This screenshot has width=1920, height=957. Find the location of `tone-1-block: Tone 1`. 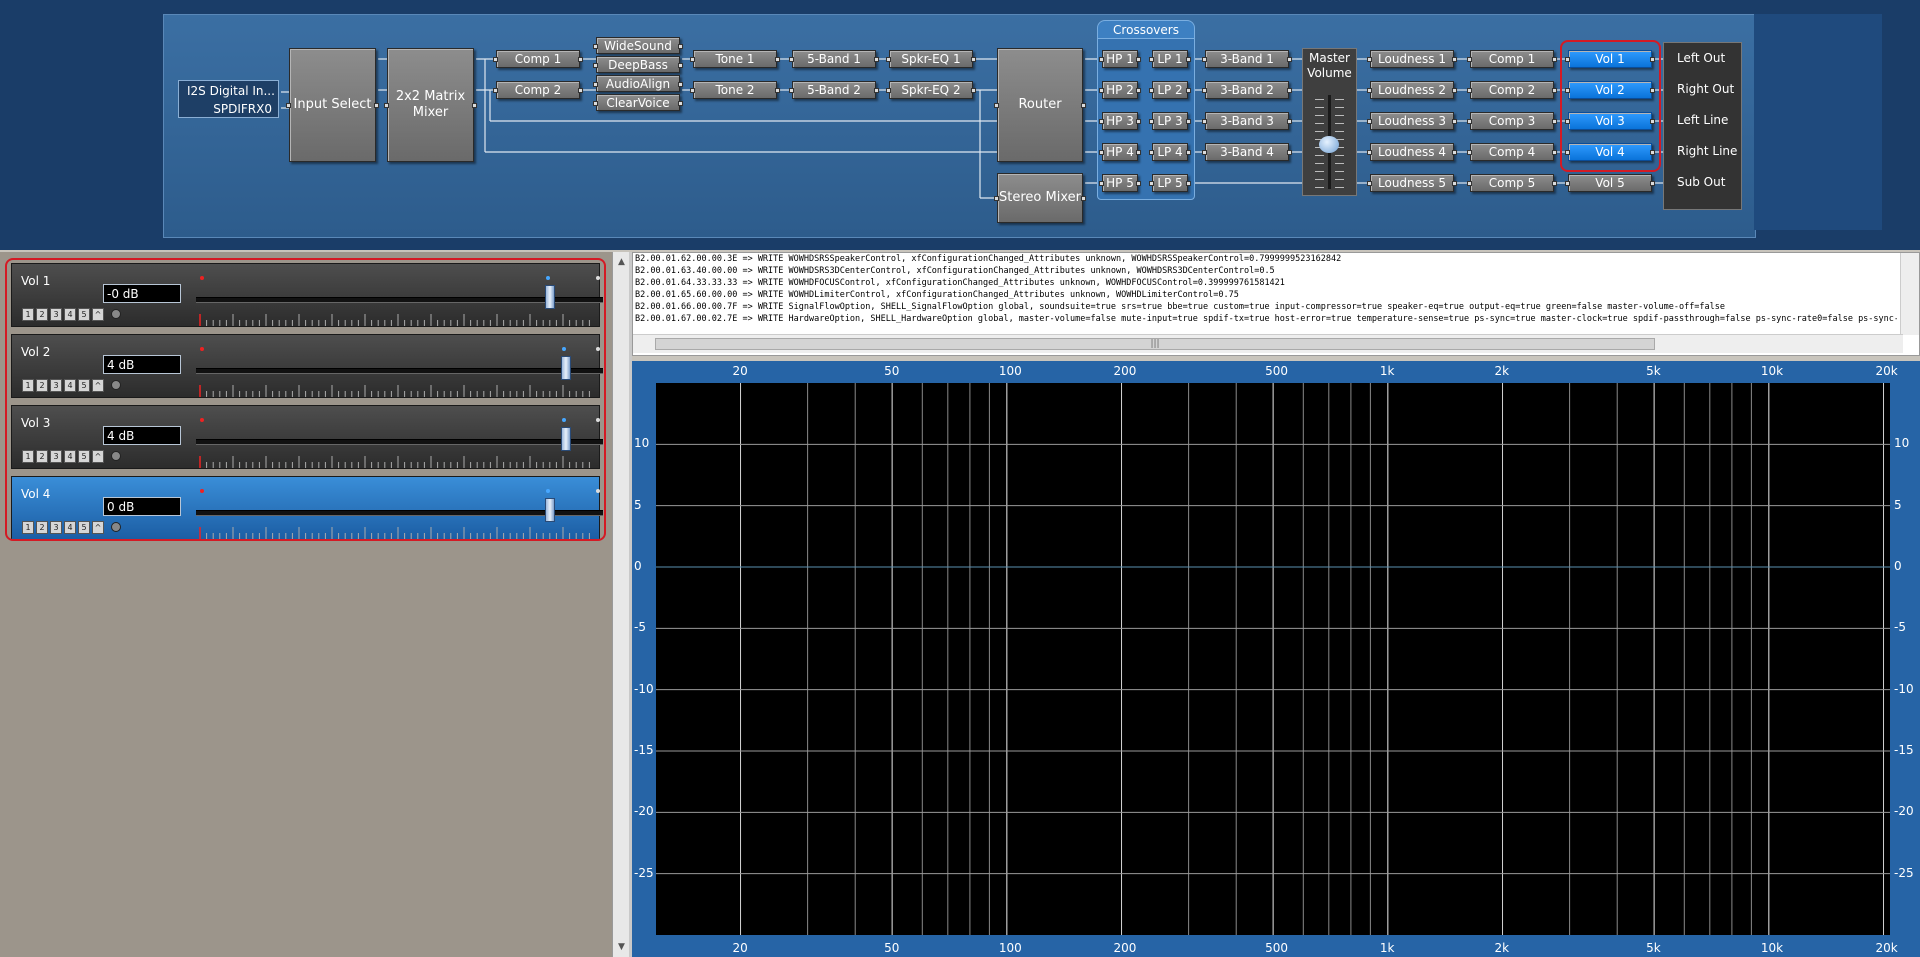

tone-1-block: Tone 1 is located at coordinates (735, 59).